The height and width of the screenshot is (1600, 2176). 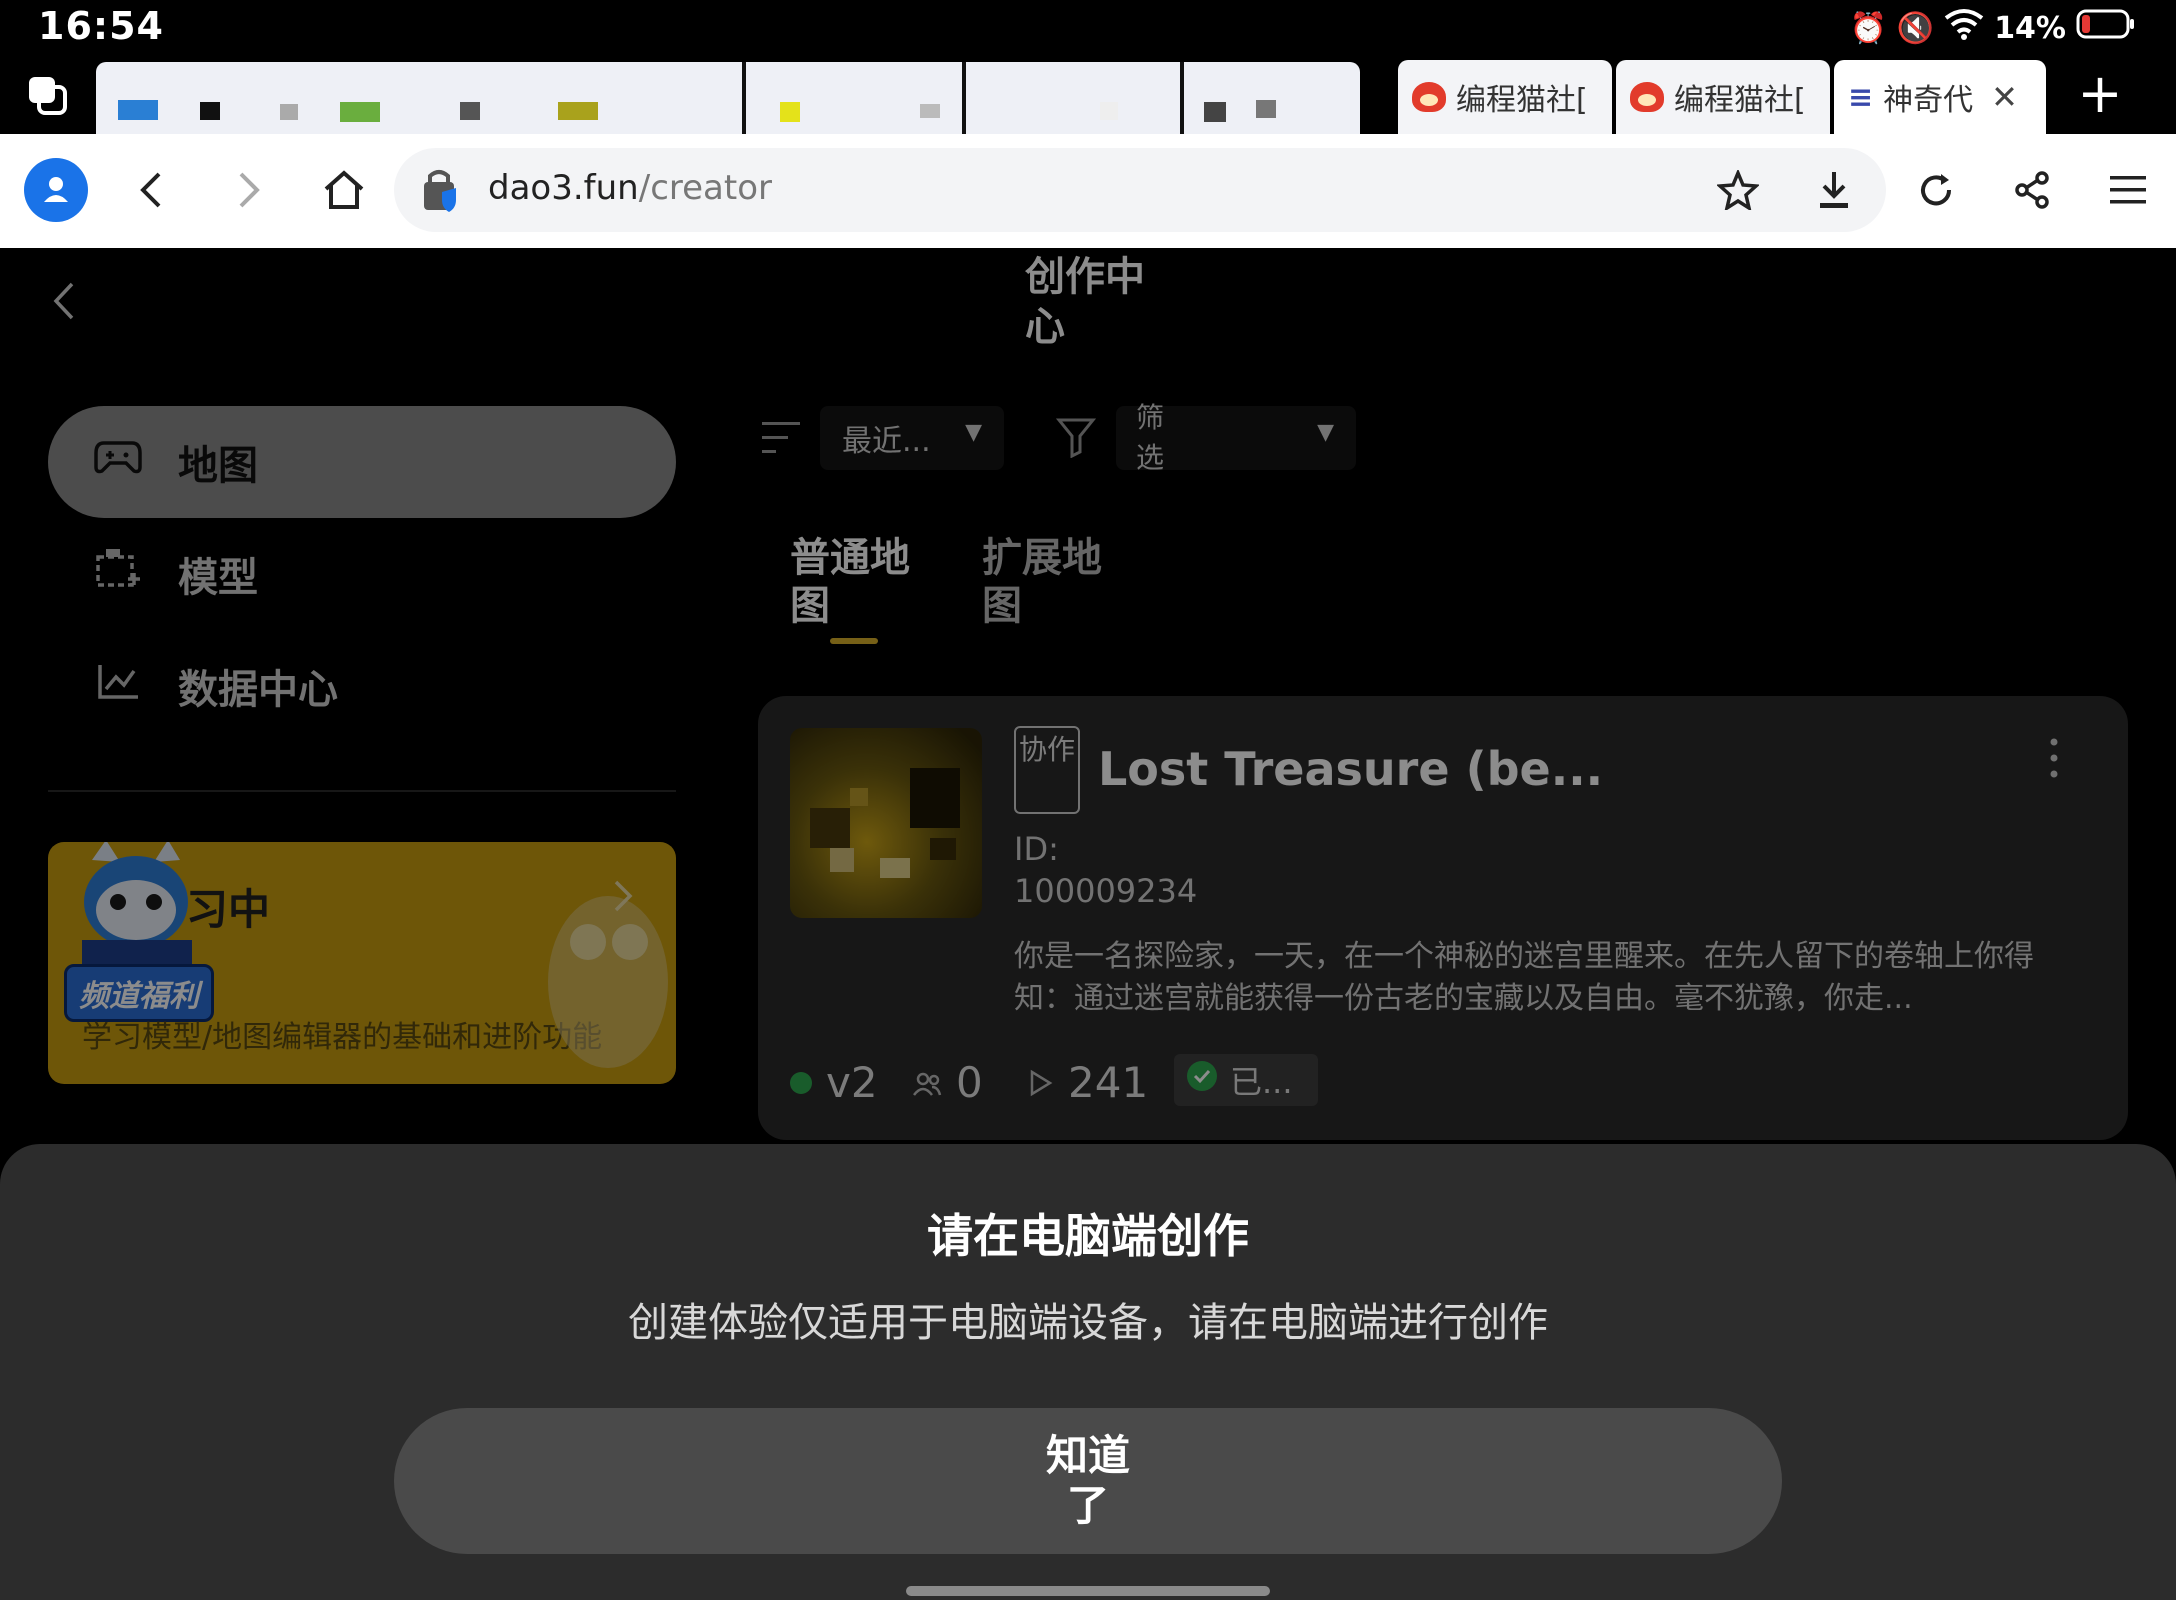 I want to click on profile-avatar, so click(x=56, y=190).